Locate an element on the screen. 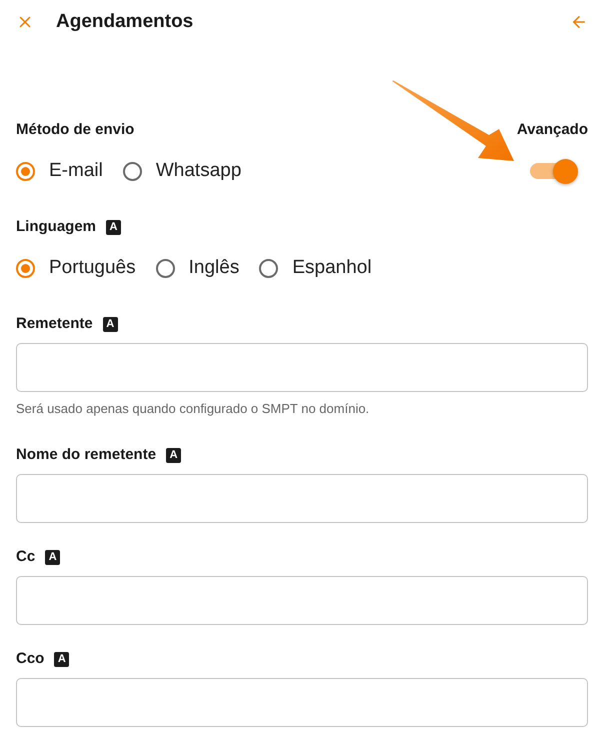  radio-option: Espanhol is located at coordinates (315, 268).